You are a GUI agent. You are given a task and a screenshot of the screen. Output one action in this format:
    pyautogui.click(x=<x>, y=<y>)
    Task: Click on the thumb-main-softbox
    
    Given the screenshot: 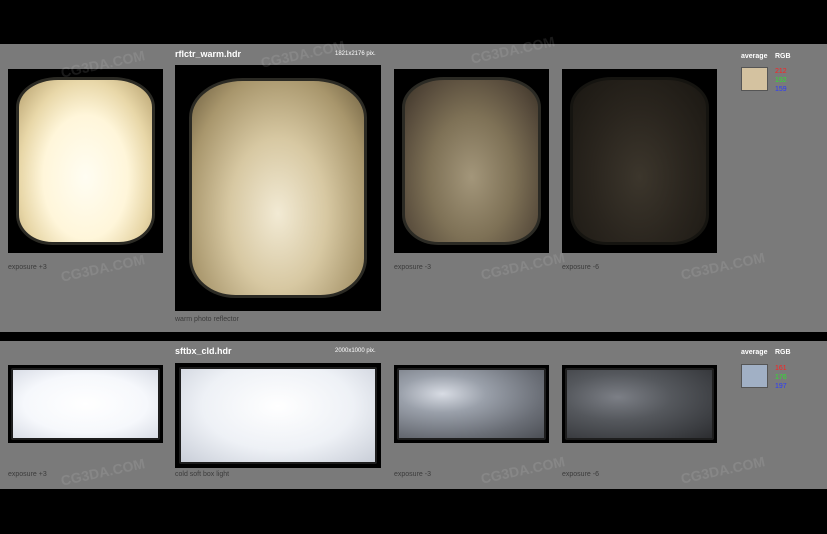 What is the action you would take?
    pyautogui.click(x=278, y=415)
    